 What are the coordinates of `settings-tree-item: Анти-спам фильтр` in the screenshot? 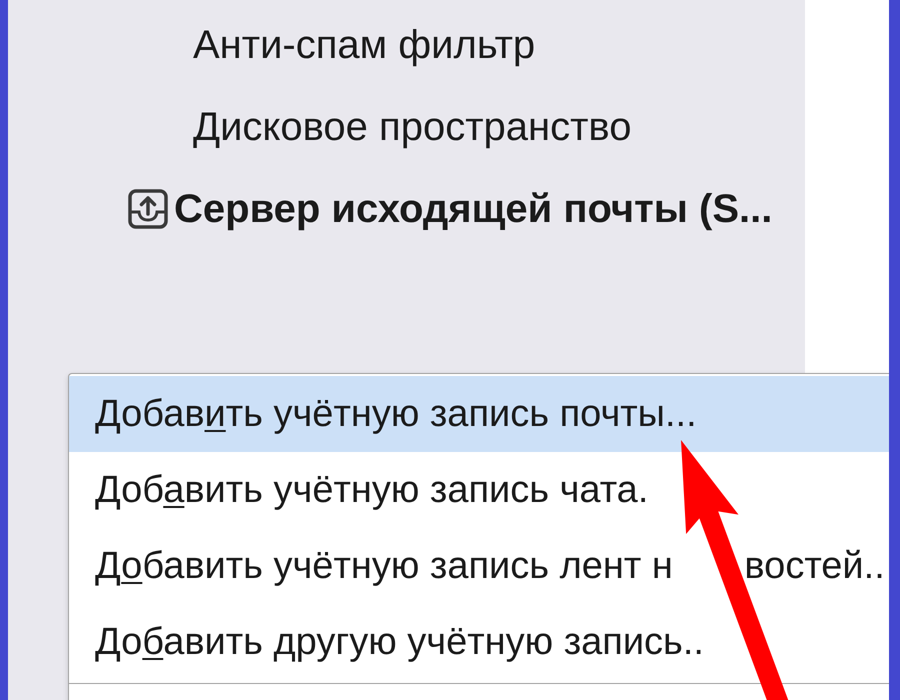 It's located at (364, 45).